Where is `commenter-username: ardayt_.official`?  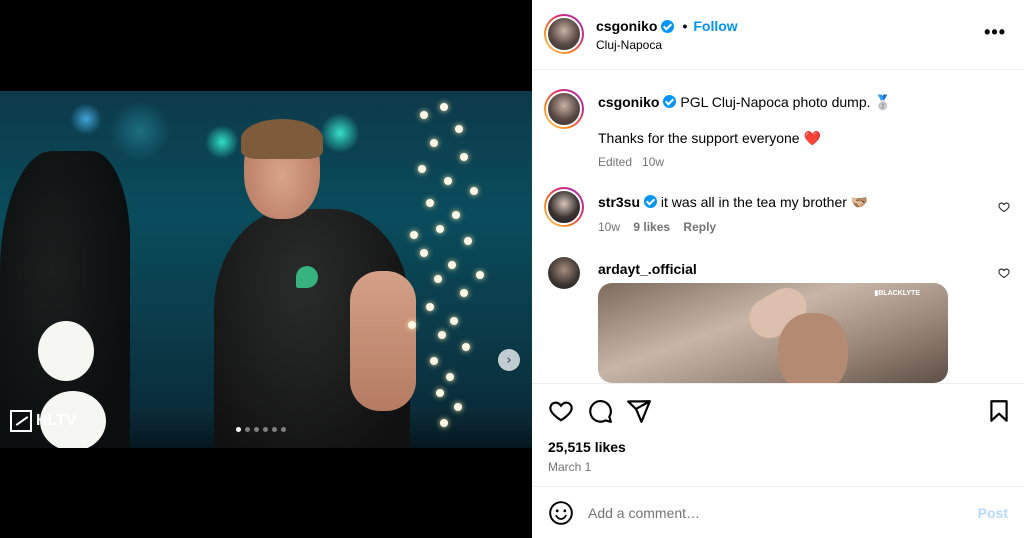 commenter-username: ardayt_.official is located at coordinates (647, 269).